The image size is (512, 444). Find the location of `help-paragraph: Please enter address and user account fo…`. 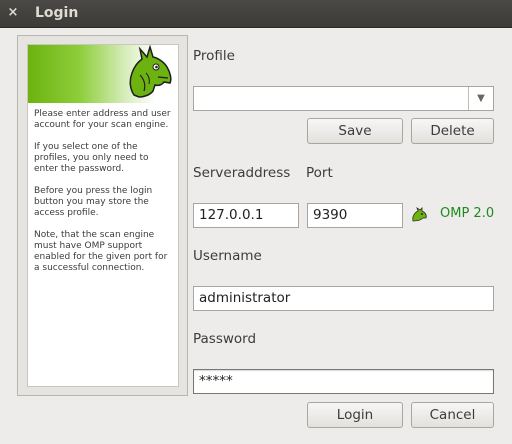

help-paragraph: Please enter address and user account fo… is located at coordinates (102, 119).